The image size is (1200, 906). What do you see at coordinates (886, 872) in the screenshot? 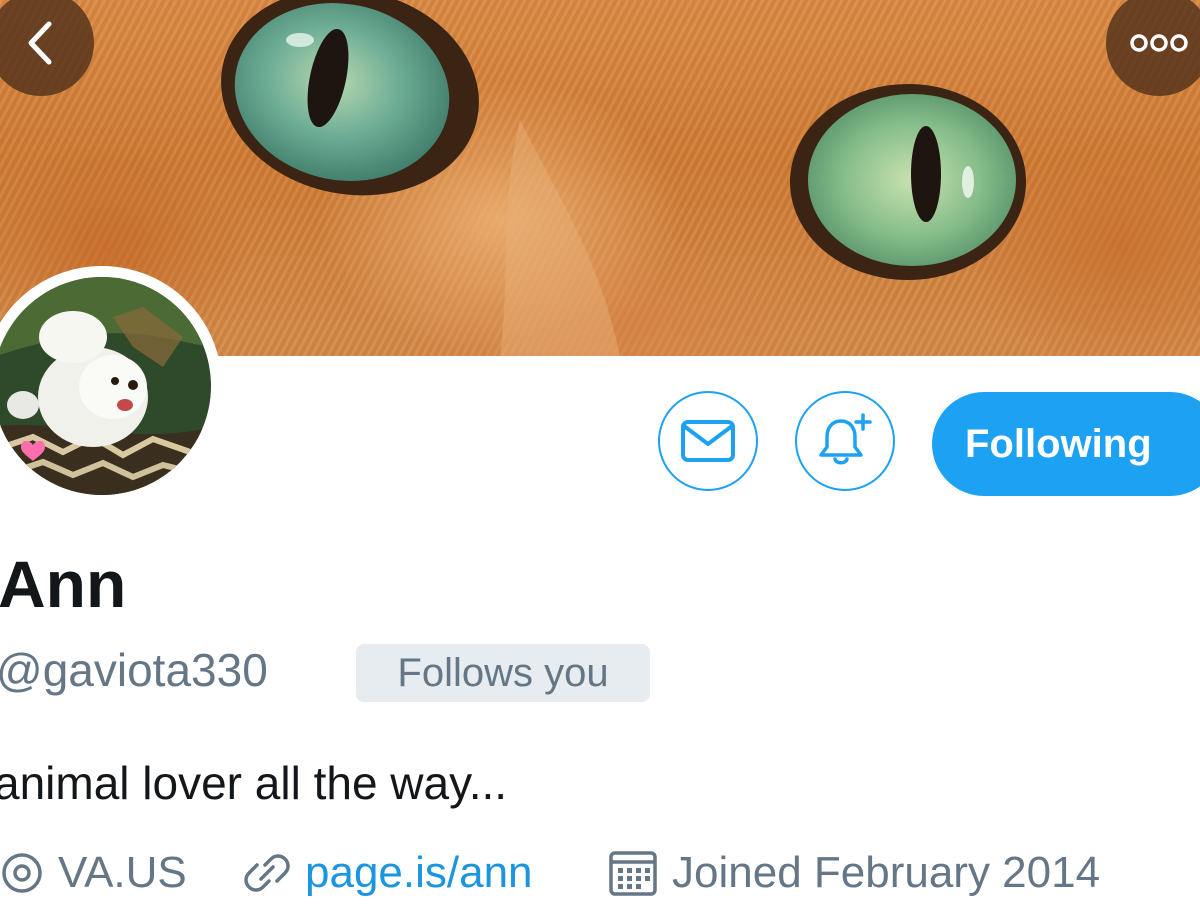
I see `joined-text: Joined February 2014` at bounding box center [886, 872].